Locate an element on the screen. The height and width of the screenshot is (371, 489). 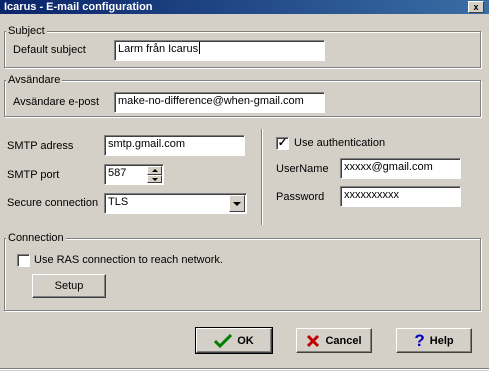
arrow-down-icon is located at coordinates (154, 179).